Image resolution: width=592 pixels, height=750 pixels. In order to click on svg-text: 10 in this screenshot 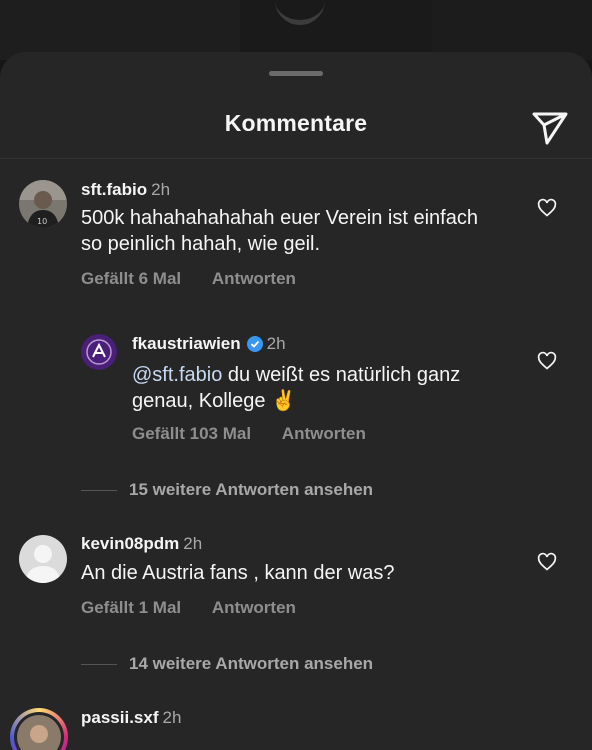, I will do `click(42, 221)`.